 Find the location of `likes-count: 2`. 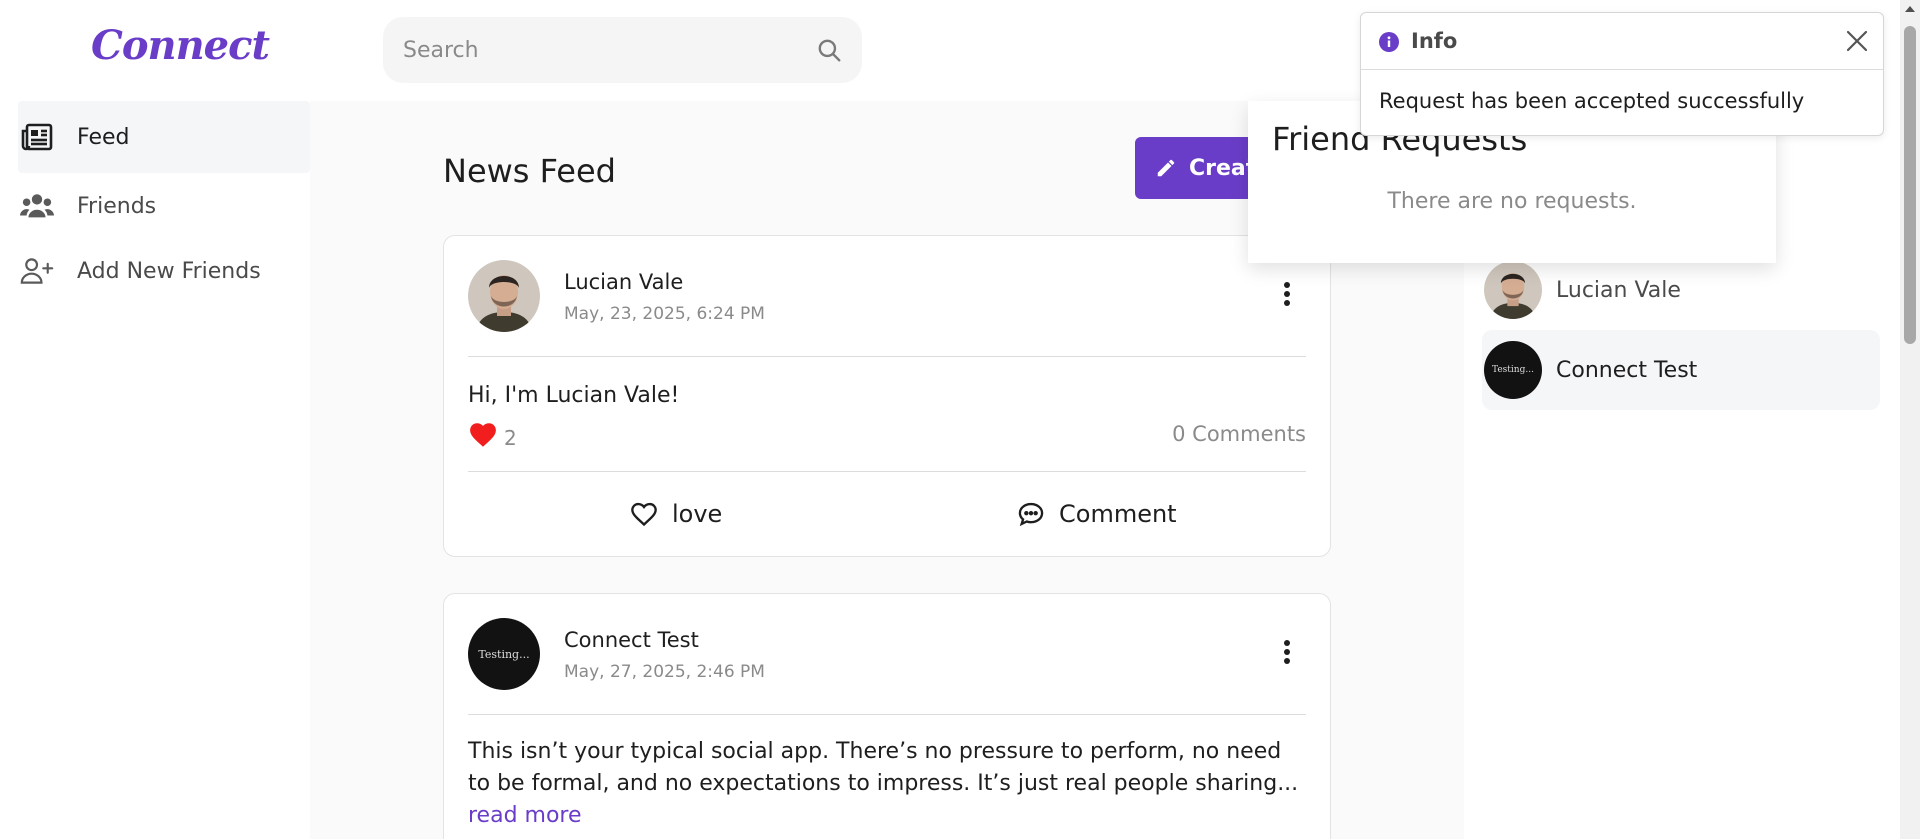

likes-count: 2 is located at coordinates (510, 438).